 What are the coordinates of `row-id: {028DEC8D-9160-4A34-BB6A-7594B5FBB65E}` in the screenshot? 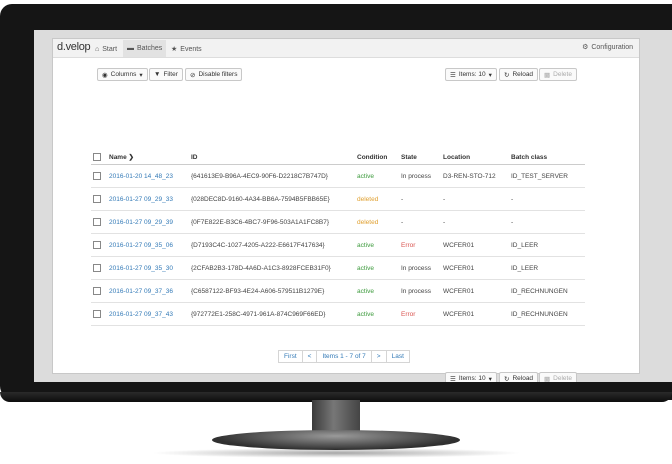 It's located at (272, 199).